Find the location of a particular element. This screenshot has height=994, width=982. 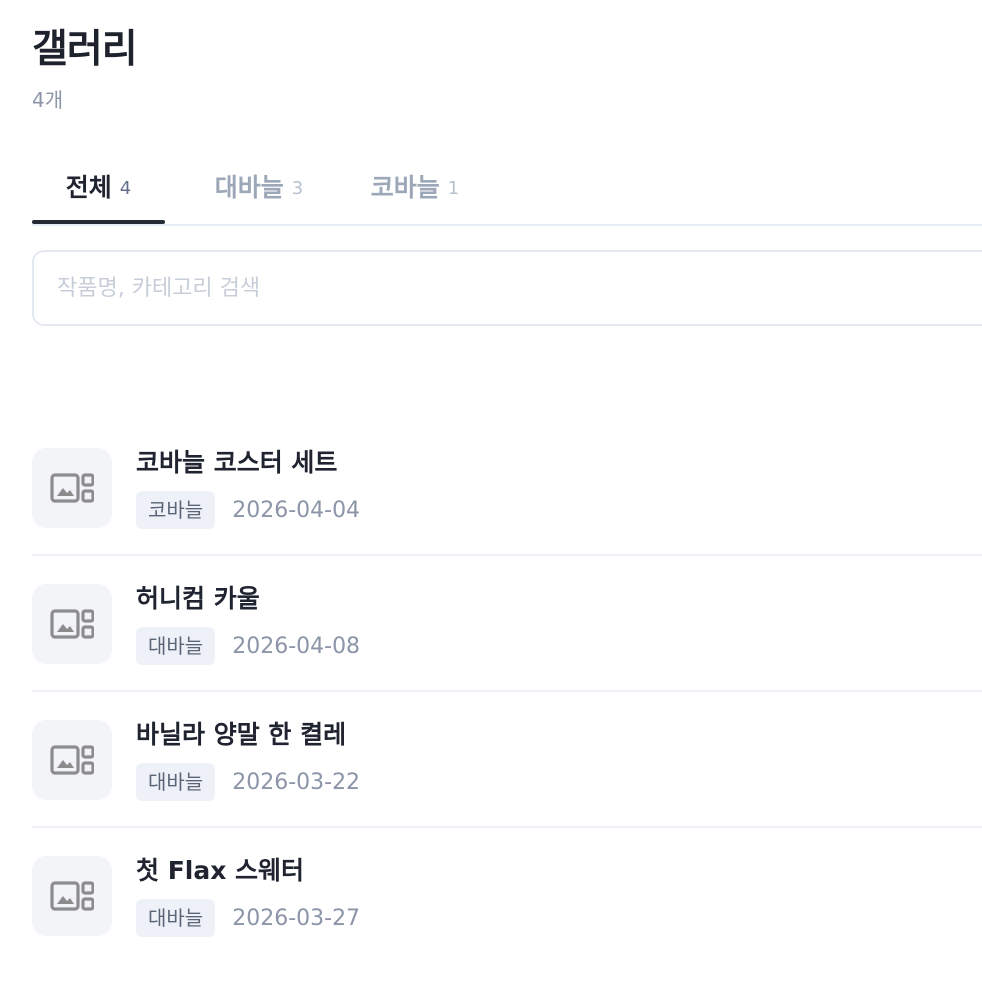

tab-label: 대바늘 is located at coordinates (249, 187).